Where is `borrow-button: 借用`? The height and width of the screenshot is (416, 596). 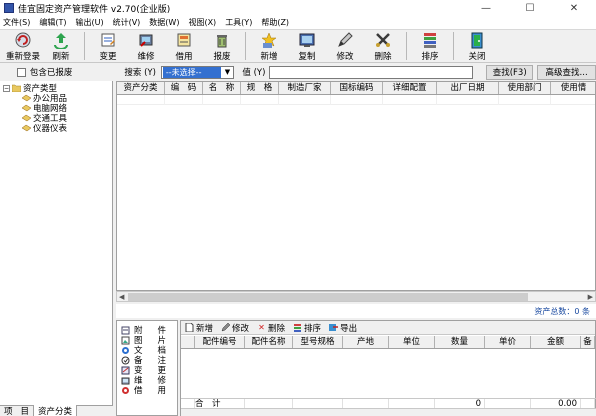 borrow-button: 借用 is located at coordinates (184, 45).